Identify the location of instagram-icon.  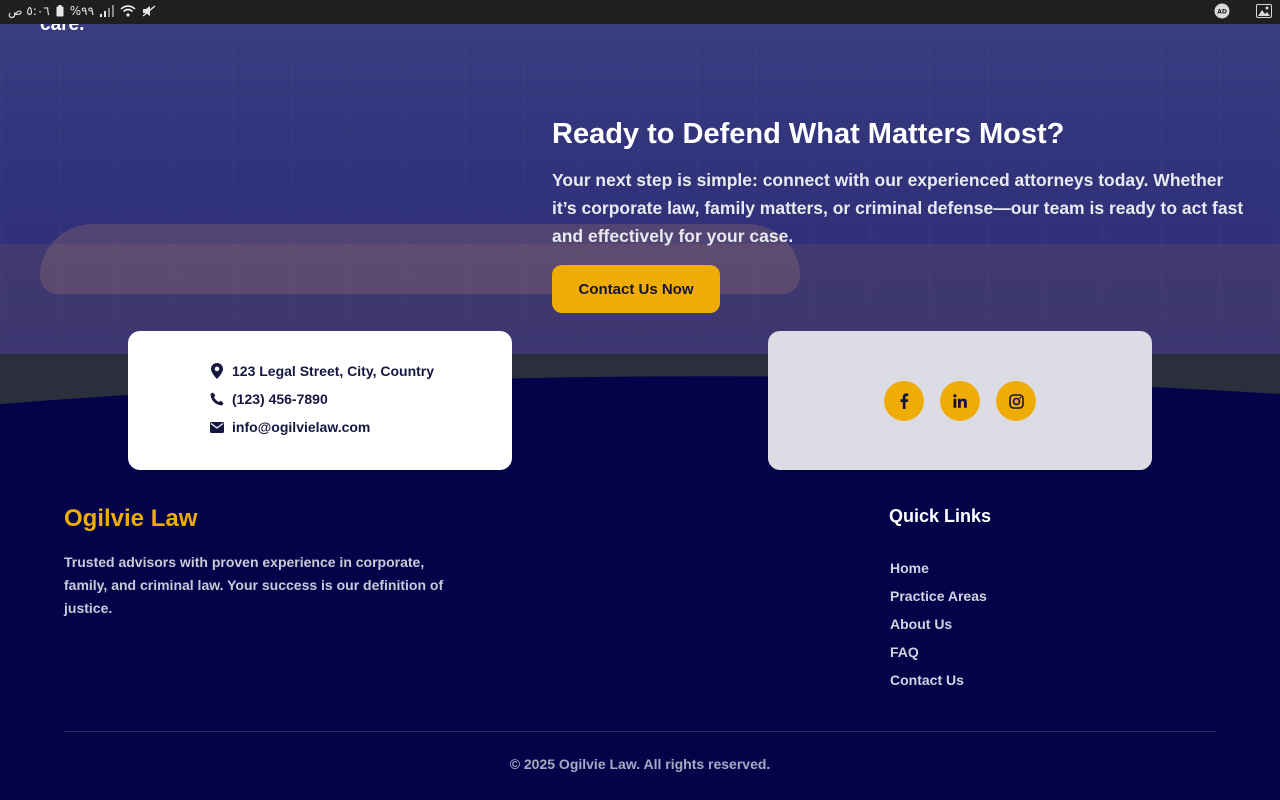
(1016, 401).